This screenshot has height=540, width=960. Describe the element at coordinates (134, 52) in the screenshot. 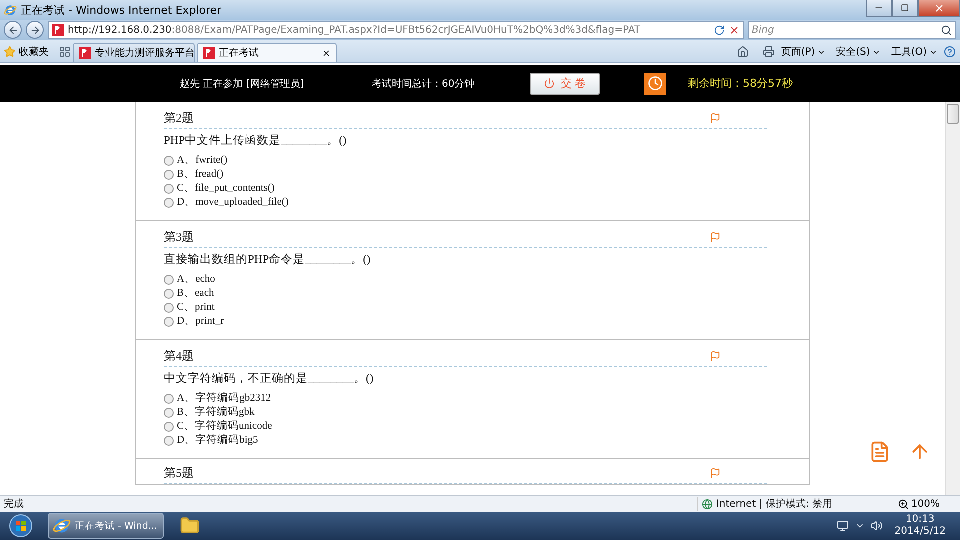

I see `browser-tab: 专业能力测评服务平台` at that location.